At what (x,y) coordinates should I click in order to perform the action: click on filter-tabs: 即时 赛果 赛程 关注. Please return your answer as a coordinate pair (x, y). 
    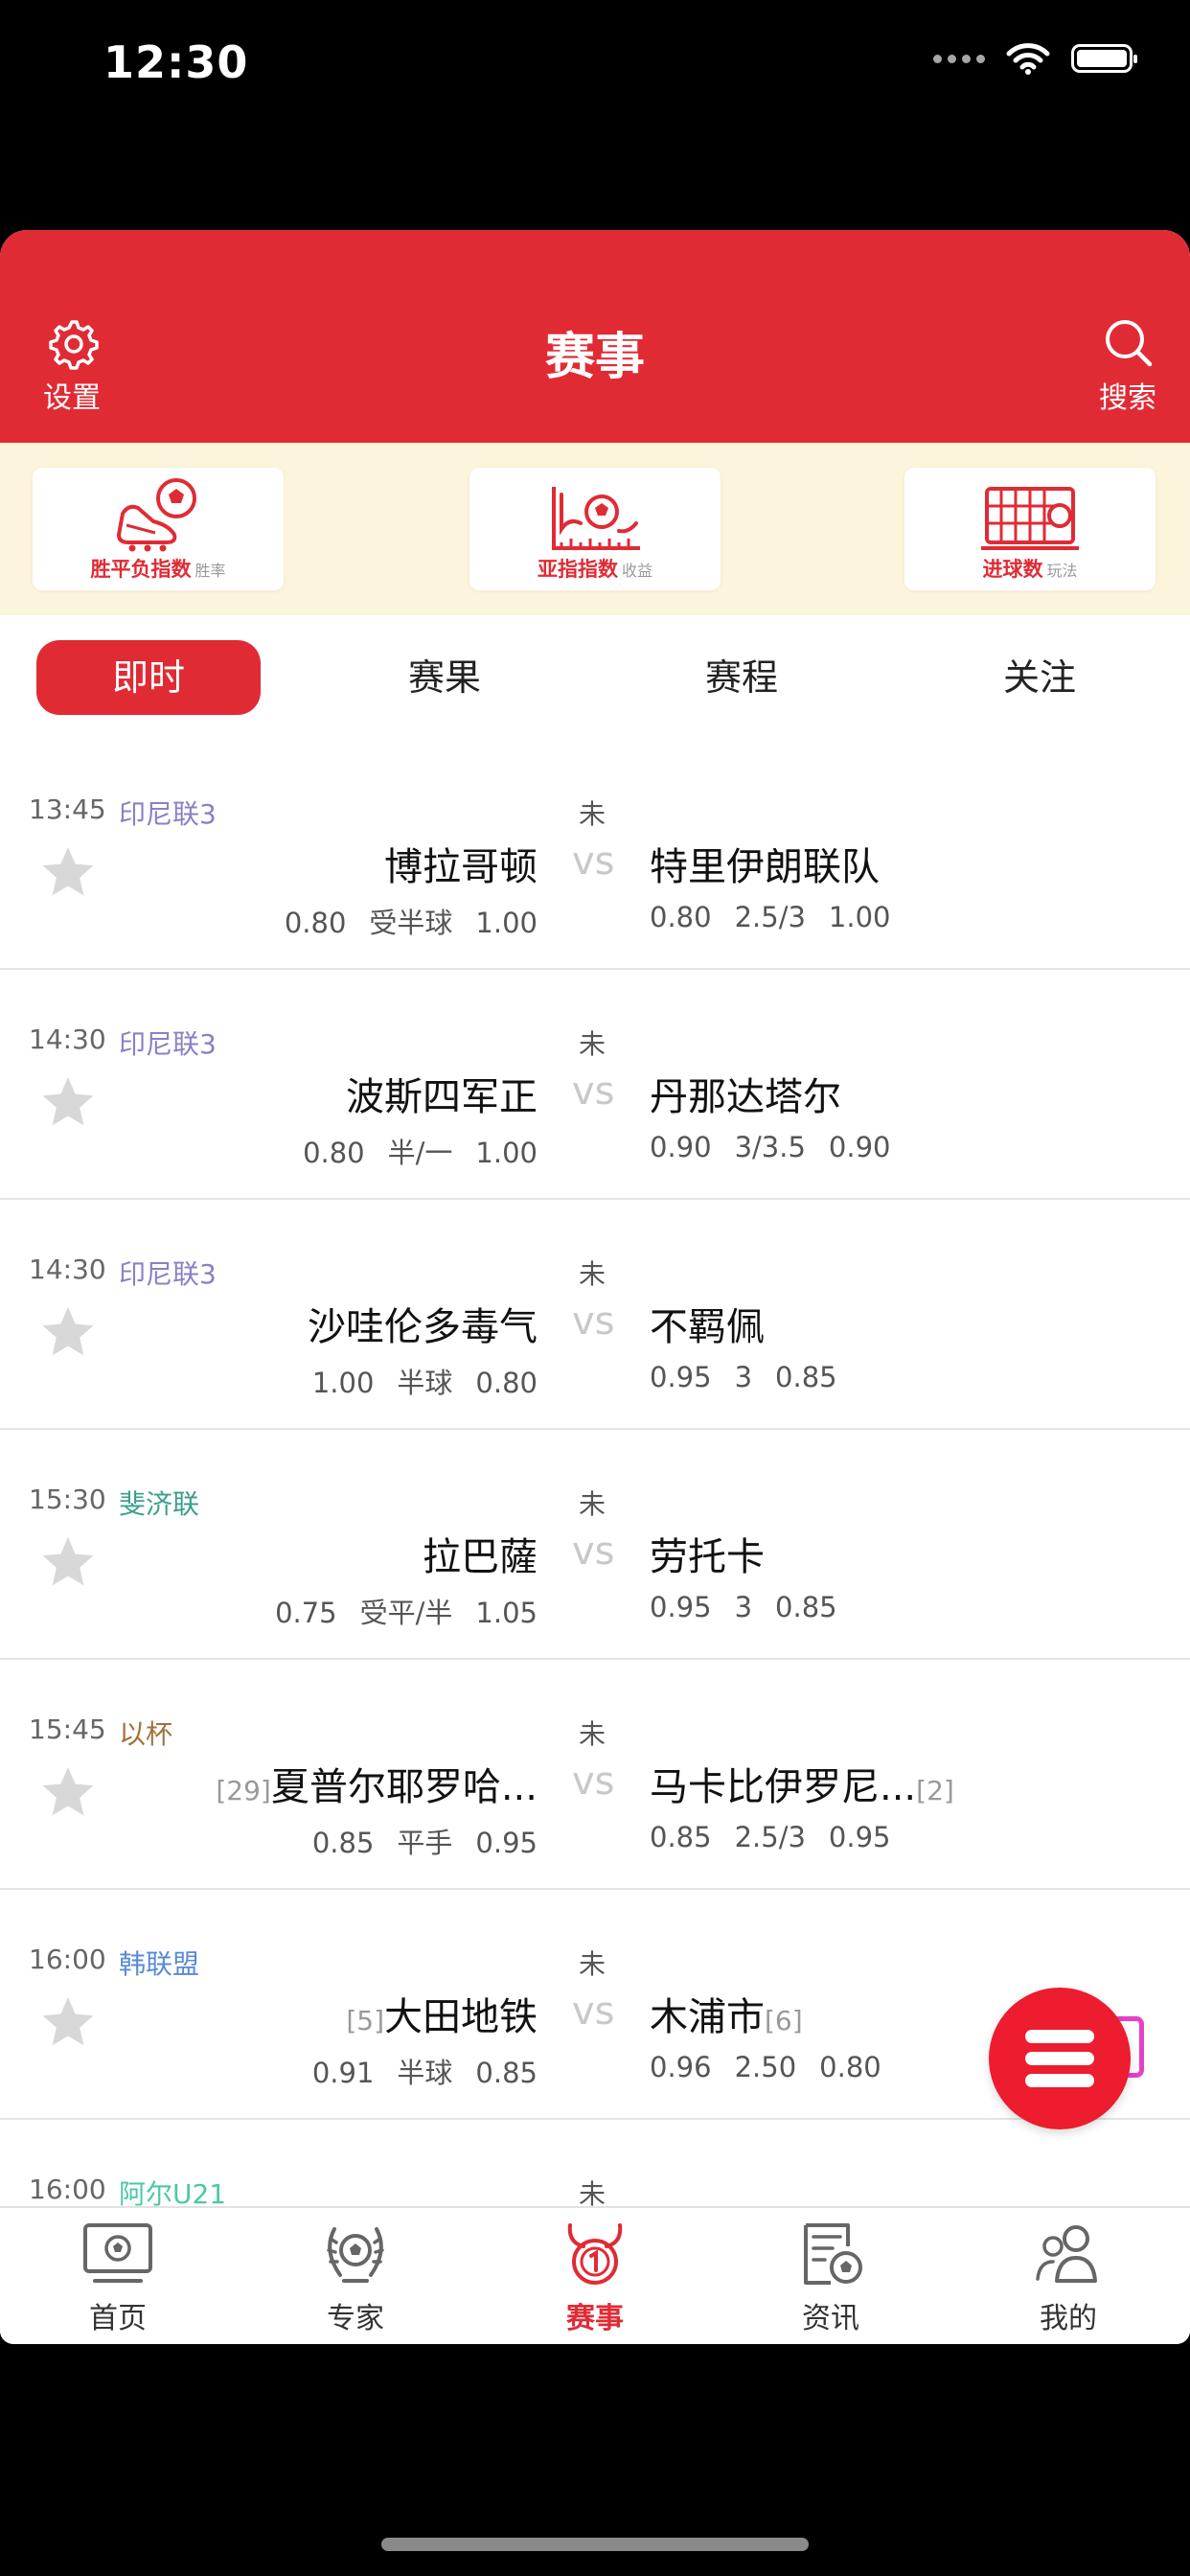
    Looking at the image, I should click on (595, 677).